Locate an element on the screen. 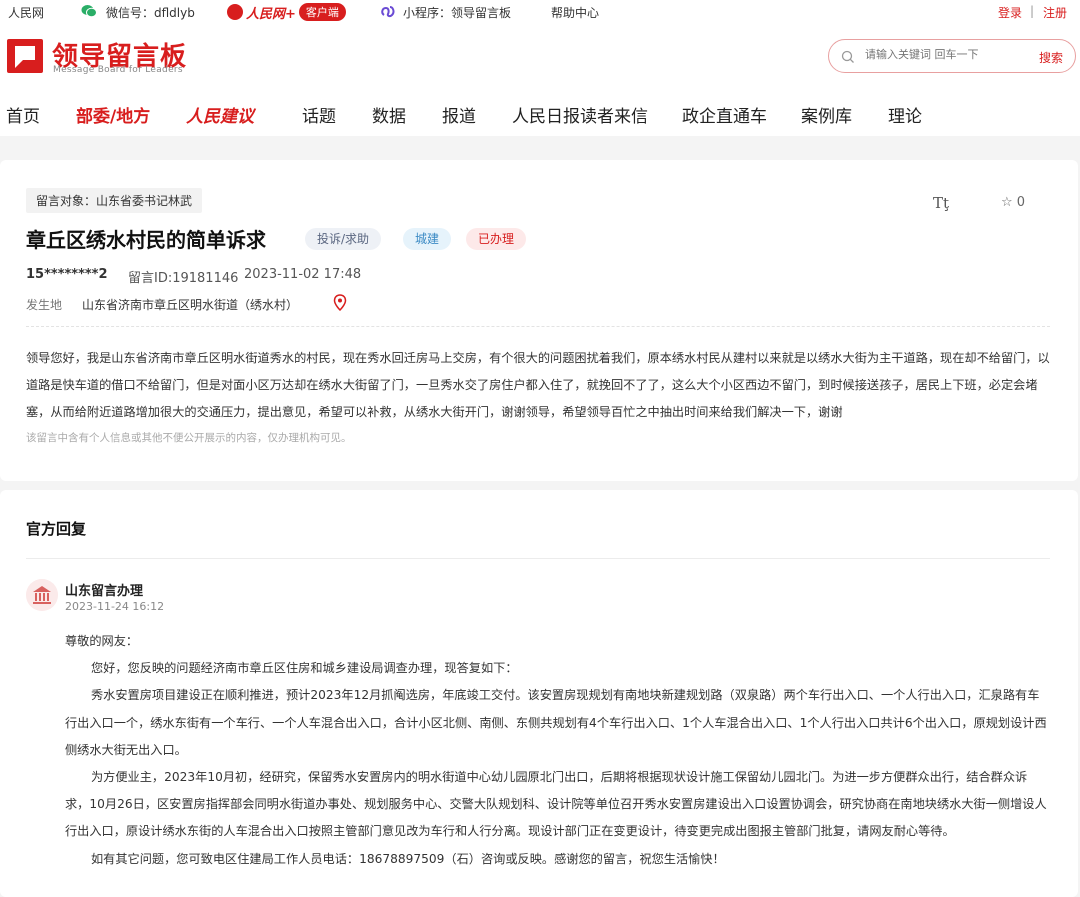  client-badge: 客户端 is located at coordinates (322, 12).